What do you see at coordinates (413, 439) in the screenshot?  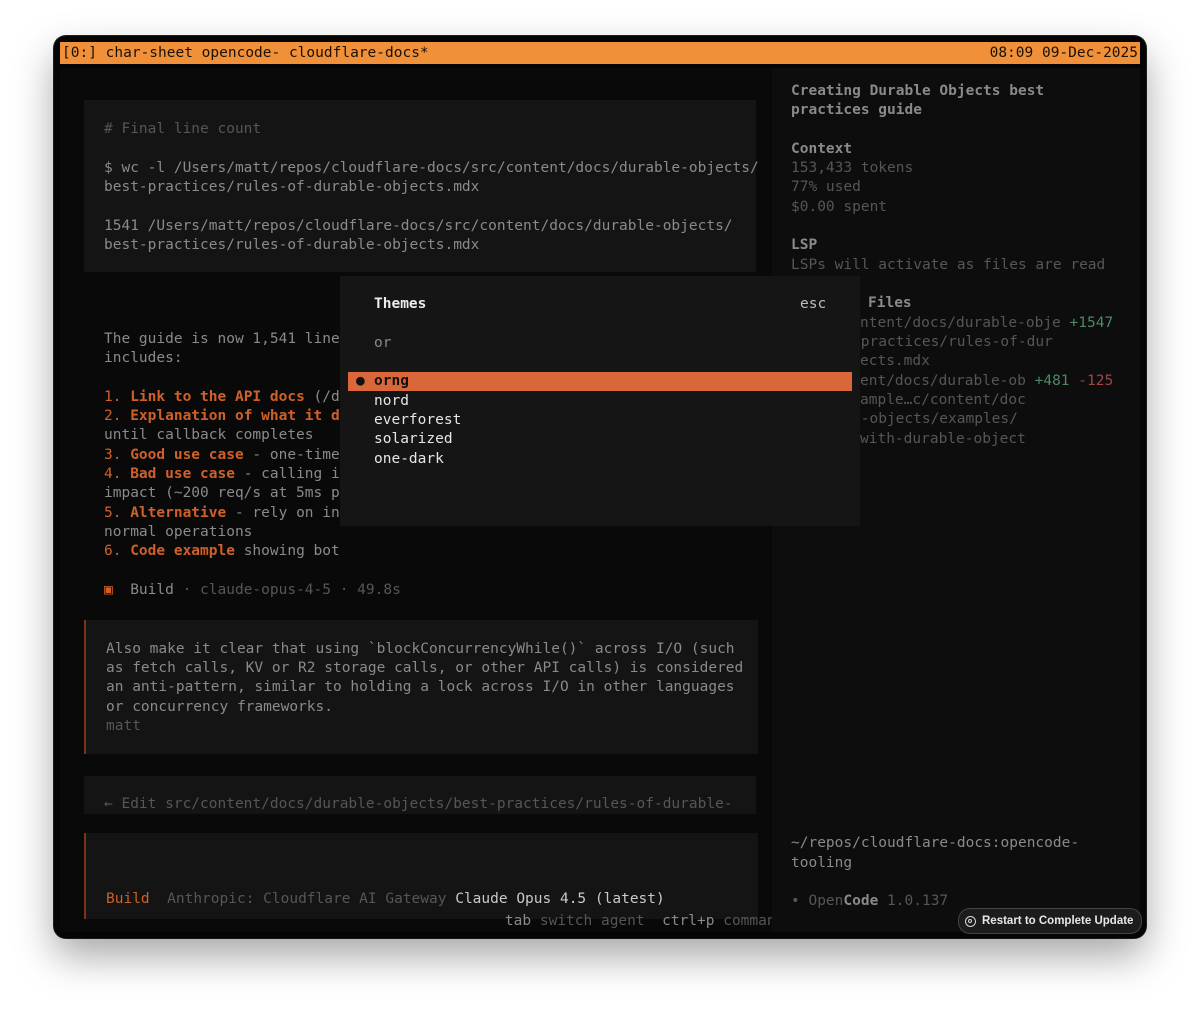 I see `theme-option-solarized: solarized` at bounding box center [413, 439].